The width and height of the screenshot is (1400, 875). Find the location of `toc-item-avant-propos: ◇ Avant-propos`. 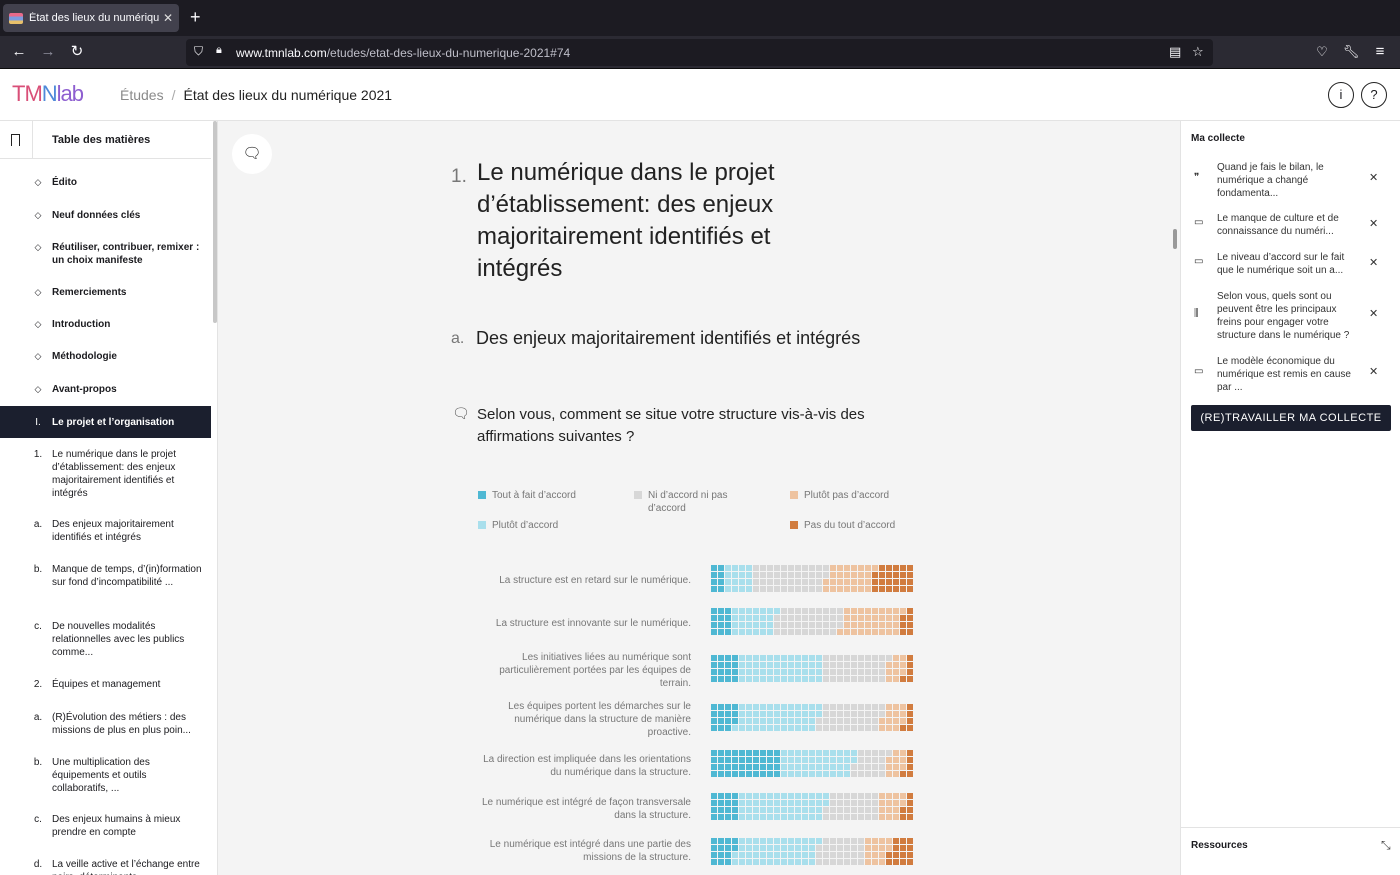

toc-item-avant-propos: ◇ Avant-propos is located at coordinates (105, 391).